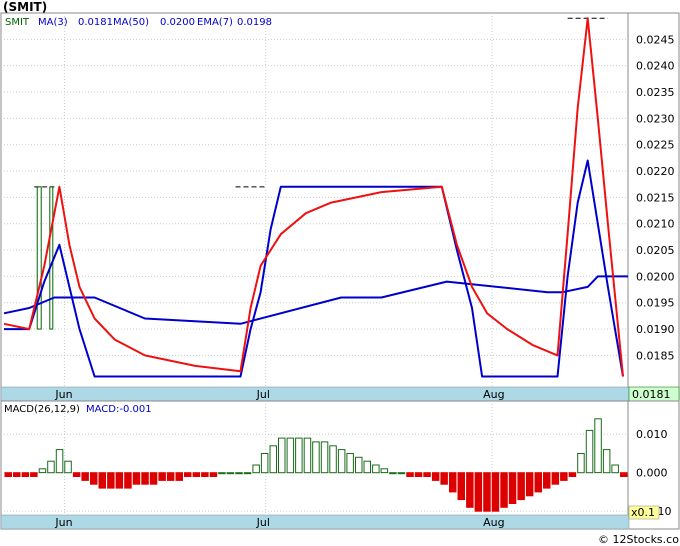 Image resolution: width=680 pixels, height=546 pixels. I want to click on legend-ma3-value: 0.0181, so click(95, 22).